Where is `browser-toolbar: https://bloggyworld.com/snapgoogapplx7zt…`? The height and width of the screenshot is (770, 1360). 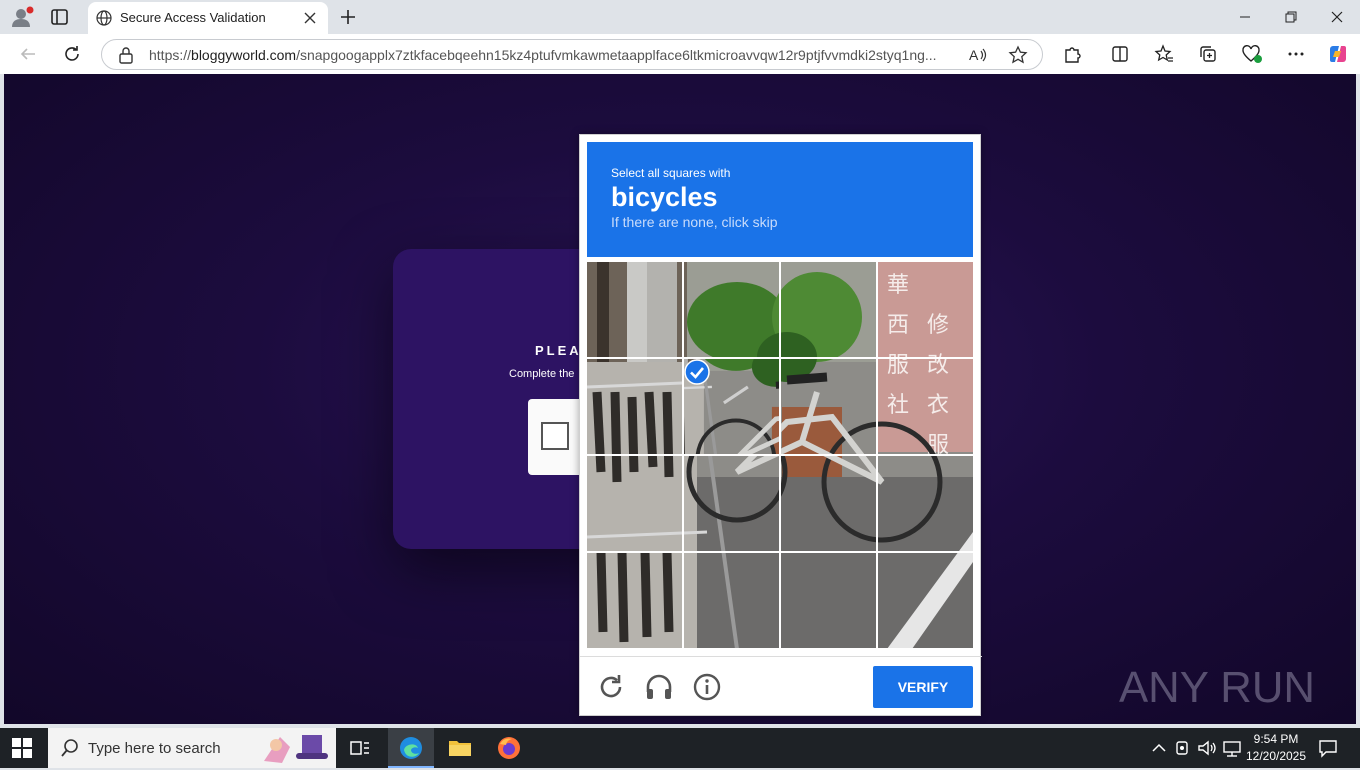 browser-toolbar: https://bloggyworld.com/snapgoogapplx7zt… is located at coordinates (680, 54).